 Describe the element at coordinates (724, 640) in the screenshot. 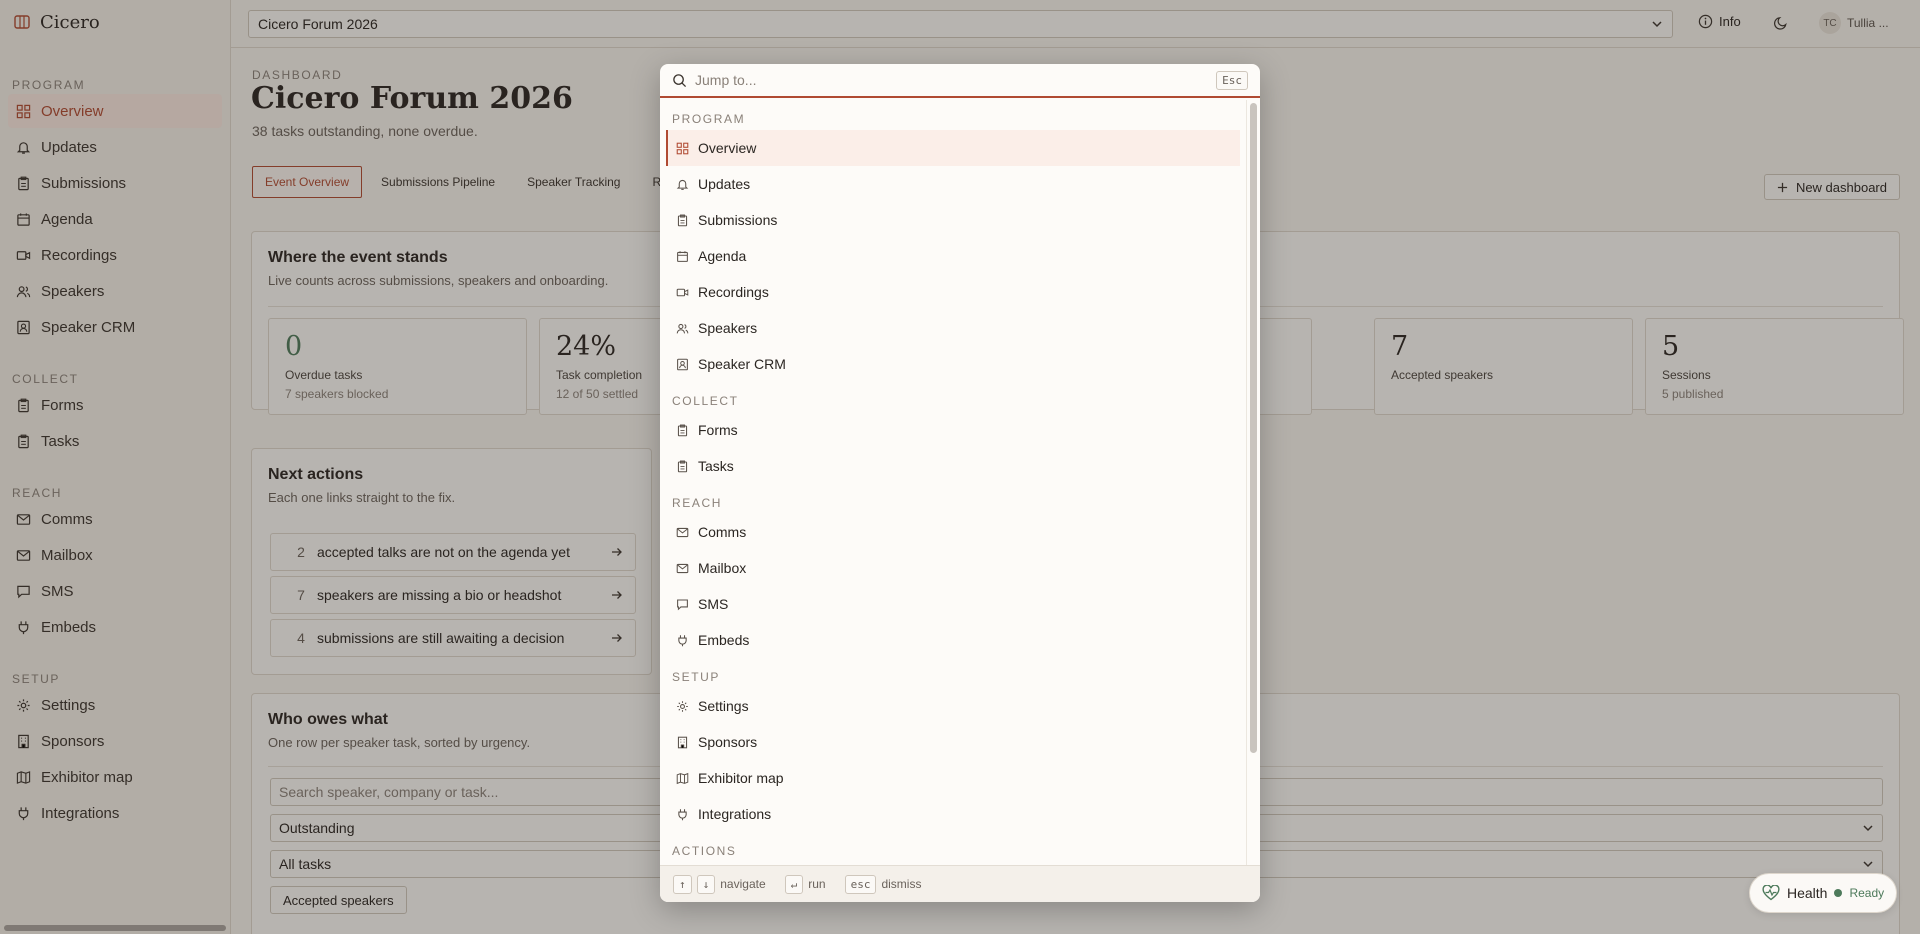

I see `palette-item-label: Embeds` at that location.